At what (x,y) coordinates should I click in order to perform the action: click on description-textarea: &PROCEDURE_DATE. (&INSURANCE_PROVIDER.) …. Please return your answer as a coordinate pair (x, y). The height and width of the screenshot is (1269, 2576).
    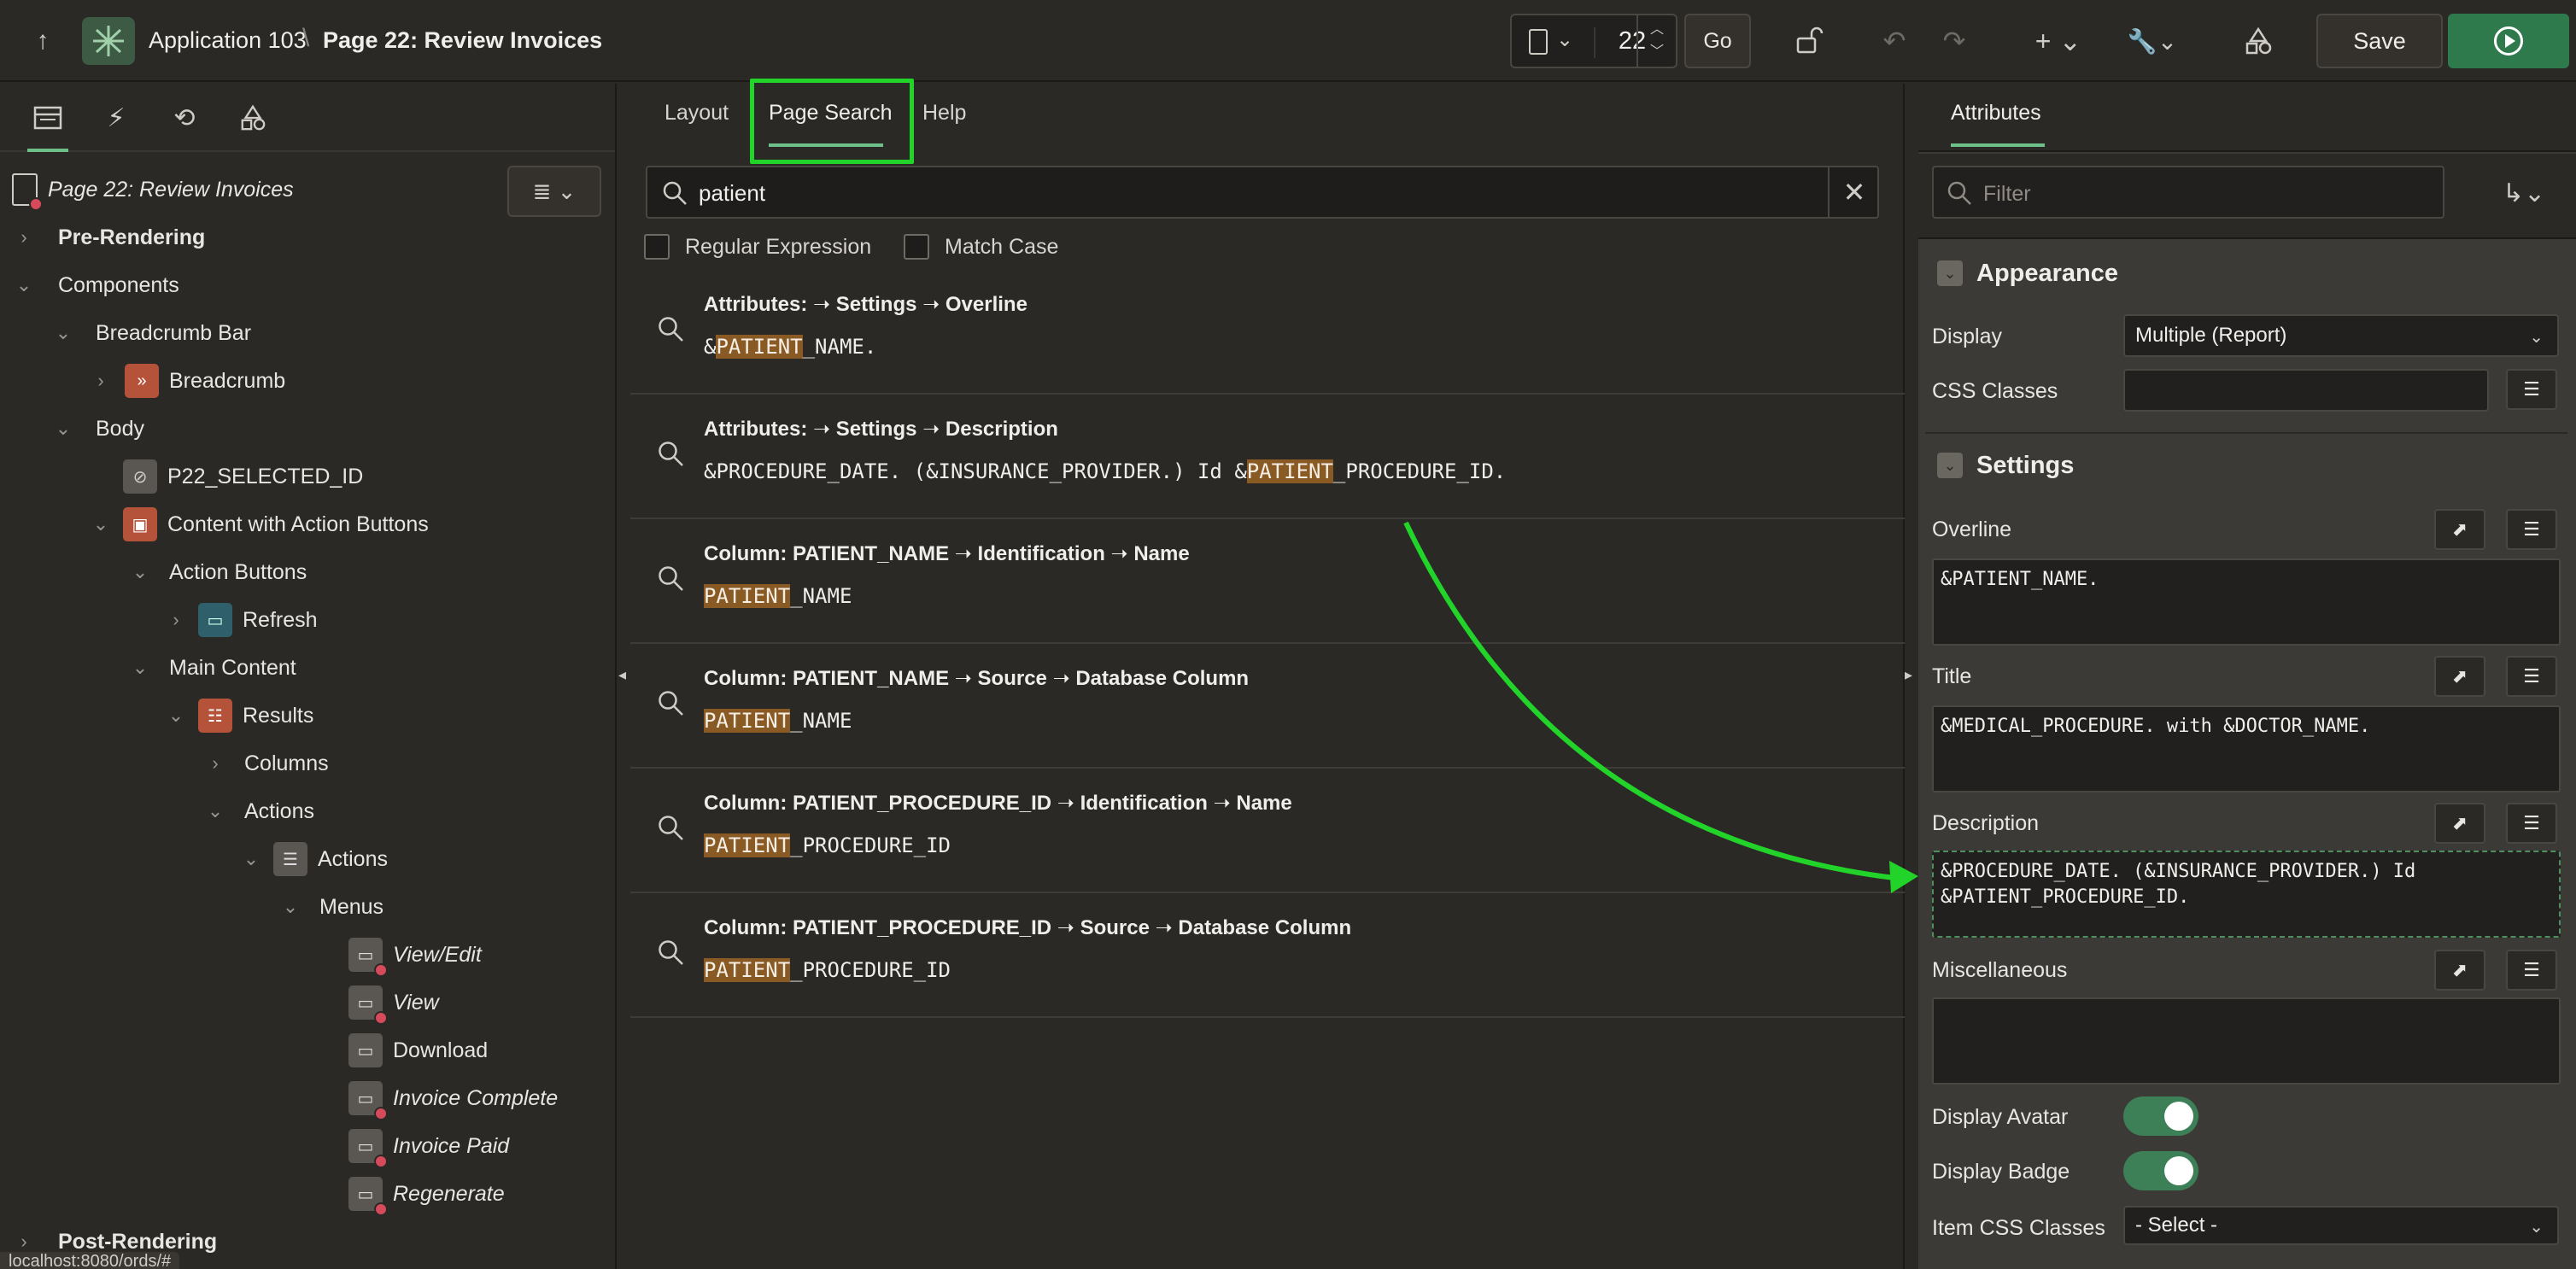
    Looking at the image, I should click on (2246, 894).